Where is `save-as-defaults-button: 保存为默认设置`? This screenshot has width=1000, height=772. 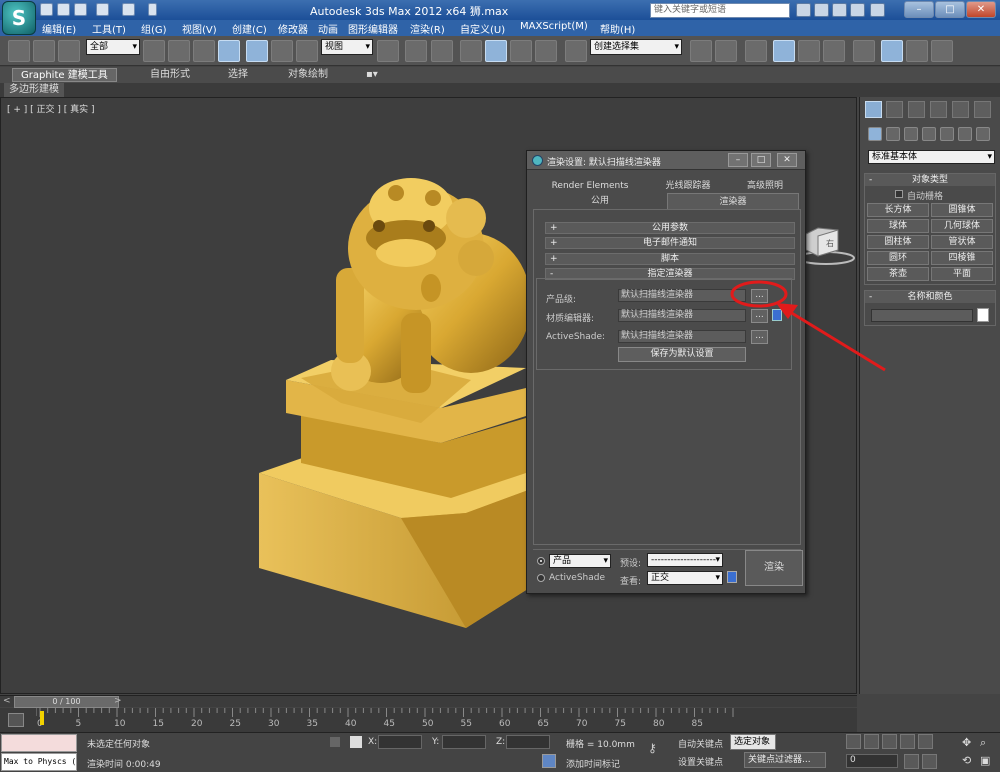
save-as-defaults-button: 保存为默认设置 is located at coordinates (682, 354).